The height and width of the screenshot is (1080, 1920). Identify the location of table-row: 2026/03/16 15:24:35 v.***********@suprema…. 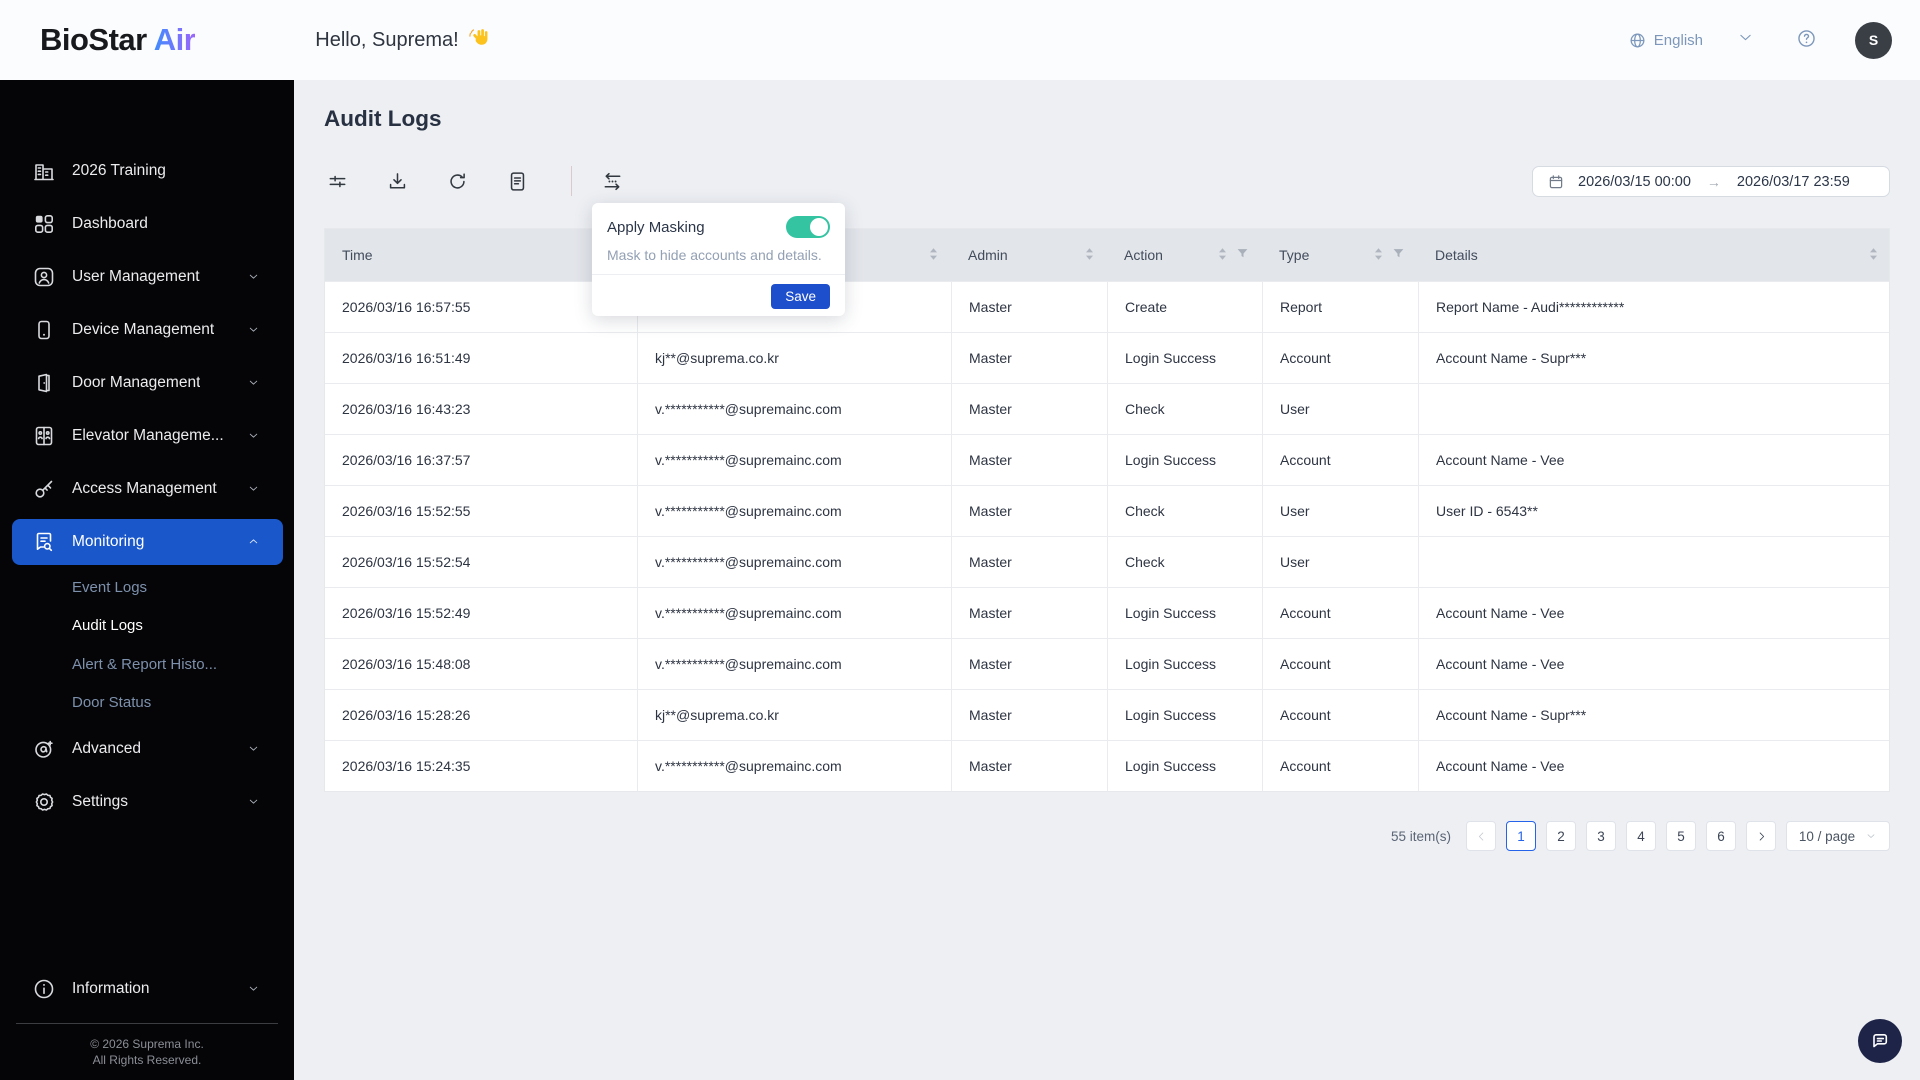
(1107, 765).